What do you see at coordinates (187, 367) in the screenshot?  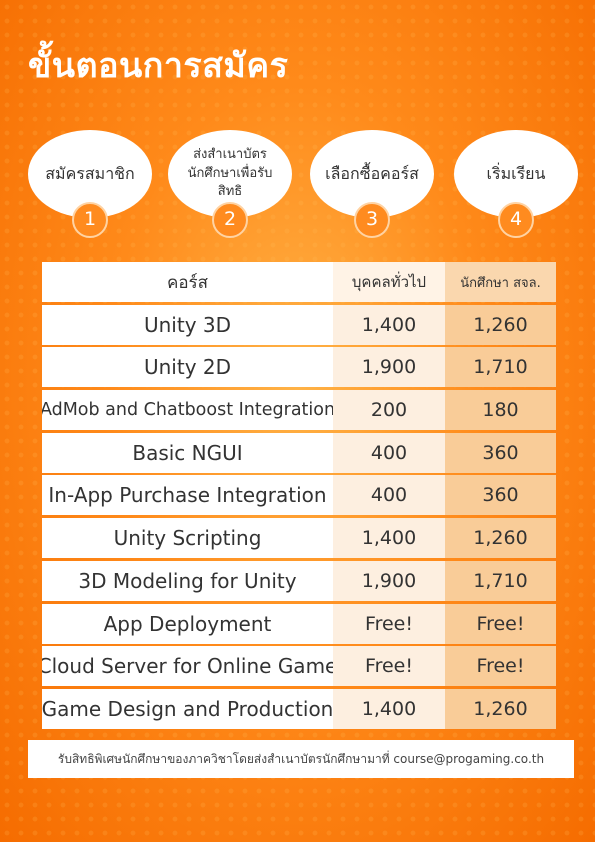 I see `course-name: Unity 2D` at bounding box center [187, 367].